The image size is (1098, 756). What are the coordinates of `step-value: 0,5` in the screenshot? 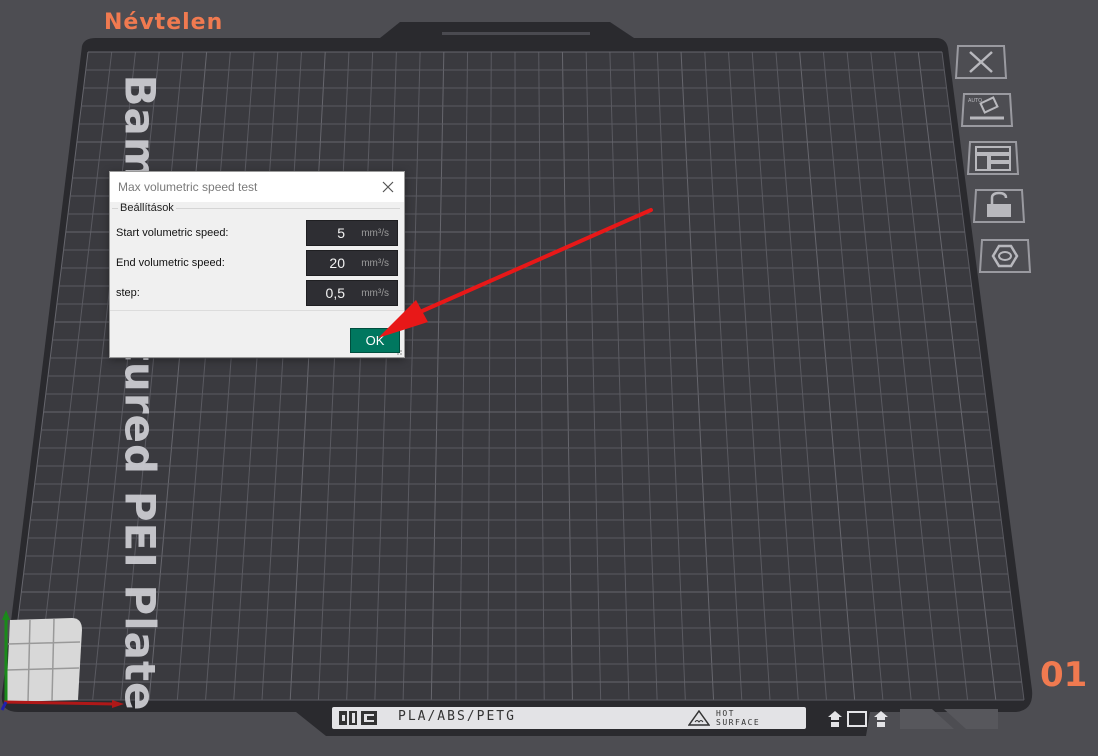 It's located at (335, 293).